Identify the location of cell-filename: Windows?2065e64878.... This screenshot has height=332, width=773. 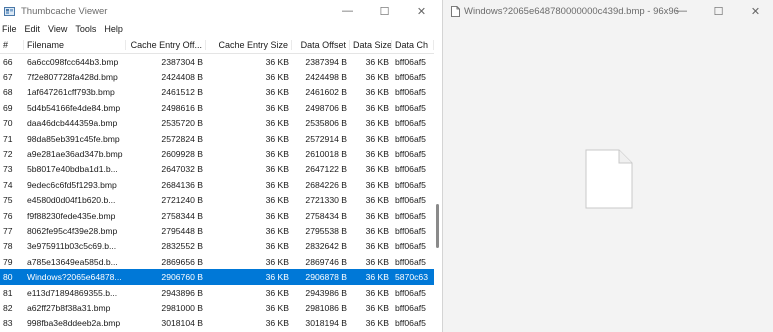
(74, 277).